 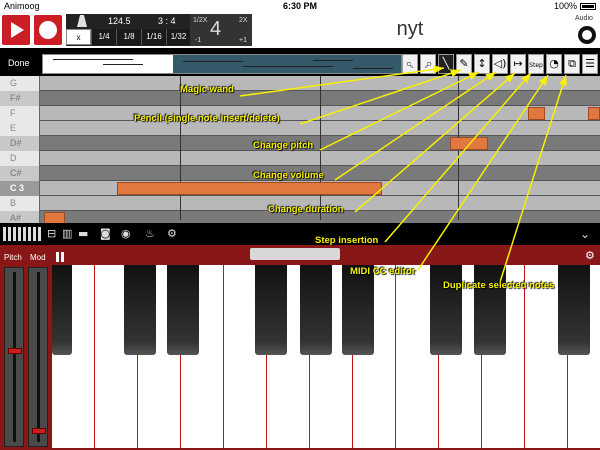 What do you see at coordinates (38, 257) in the screenshot?
I see `mod-wheel-label: Mod` at bounding box center [38, 257].